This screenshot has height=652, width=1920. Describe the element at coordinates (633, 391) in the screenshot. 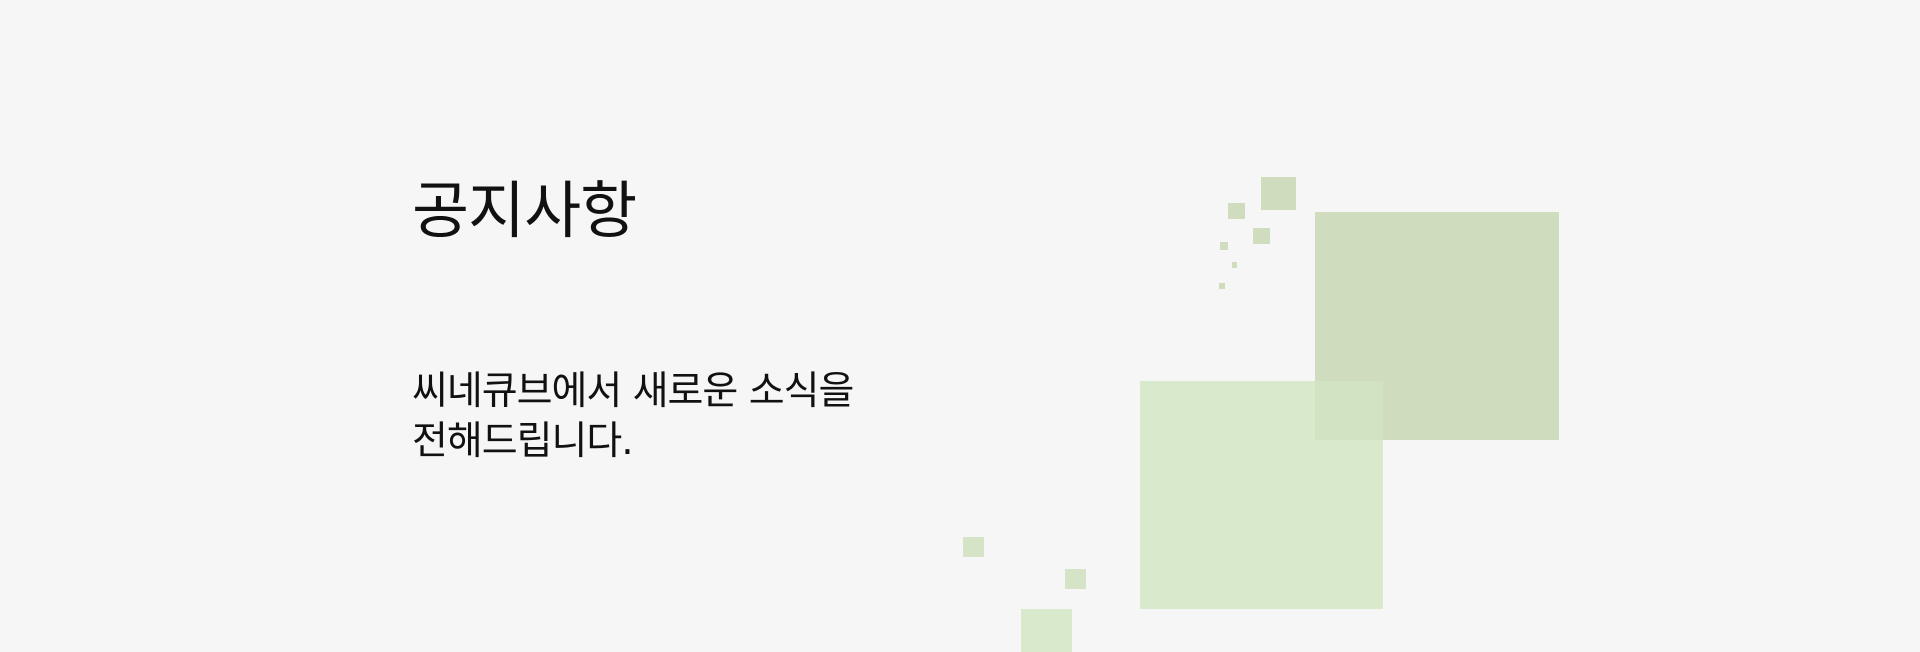

I see `description-line-1: 씨네큐브에서 새로운 소식을` at that location.